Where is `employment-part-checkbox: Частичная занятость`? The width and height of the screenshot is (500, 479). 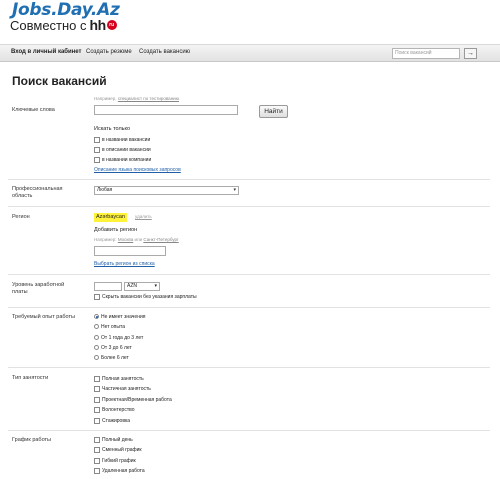
employment-part-checkbox: Частичная занятость is located at coordinates (122, 388).